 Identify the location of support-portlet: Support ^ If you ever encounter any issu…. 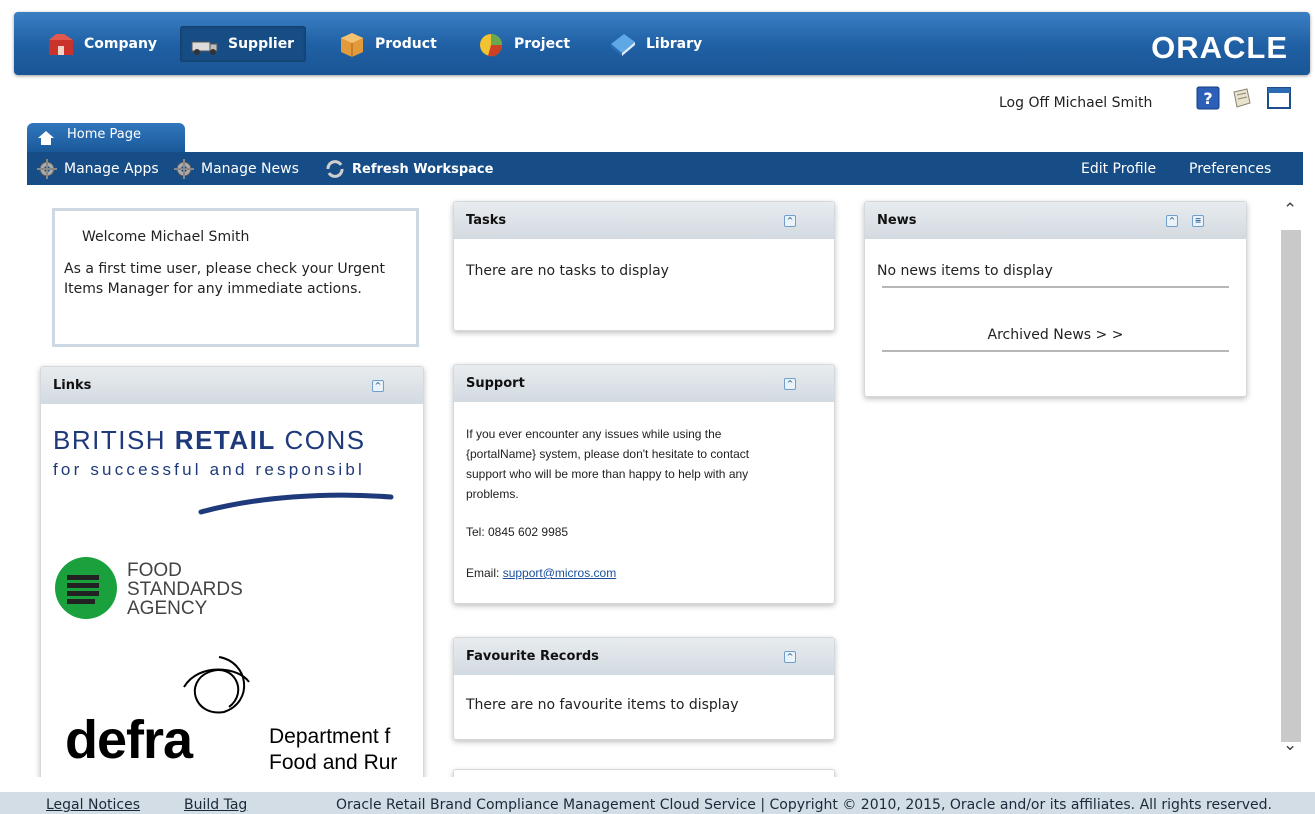
(644, 484).